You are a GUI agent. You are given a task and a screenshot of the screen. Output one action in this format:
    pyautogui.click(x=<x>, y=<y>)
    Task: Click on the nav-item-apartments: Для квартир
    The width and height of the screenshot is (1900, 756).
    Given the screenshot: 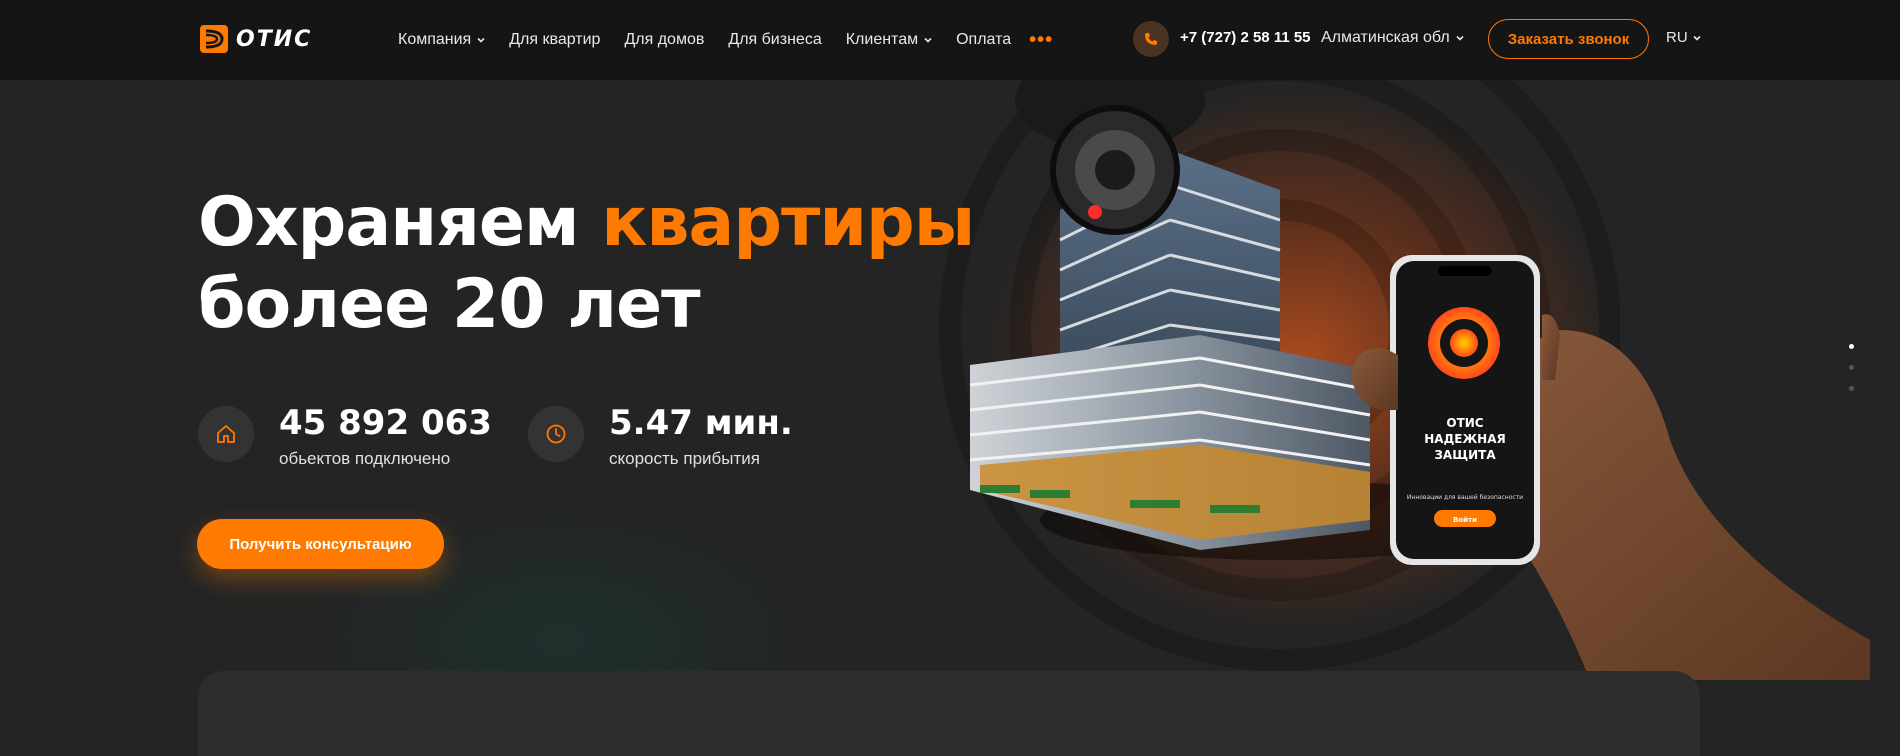 What is the action you would take?
    pyautogui.click(x=554, y=40)
    